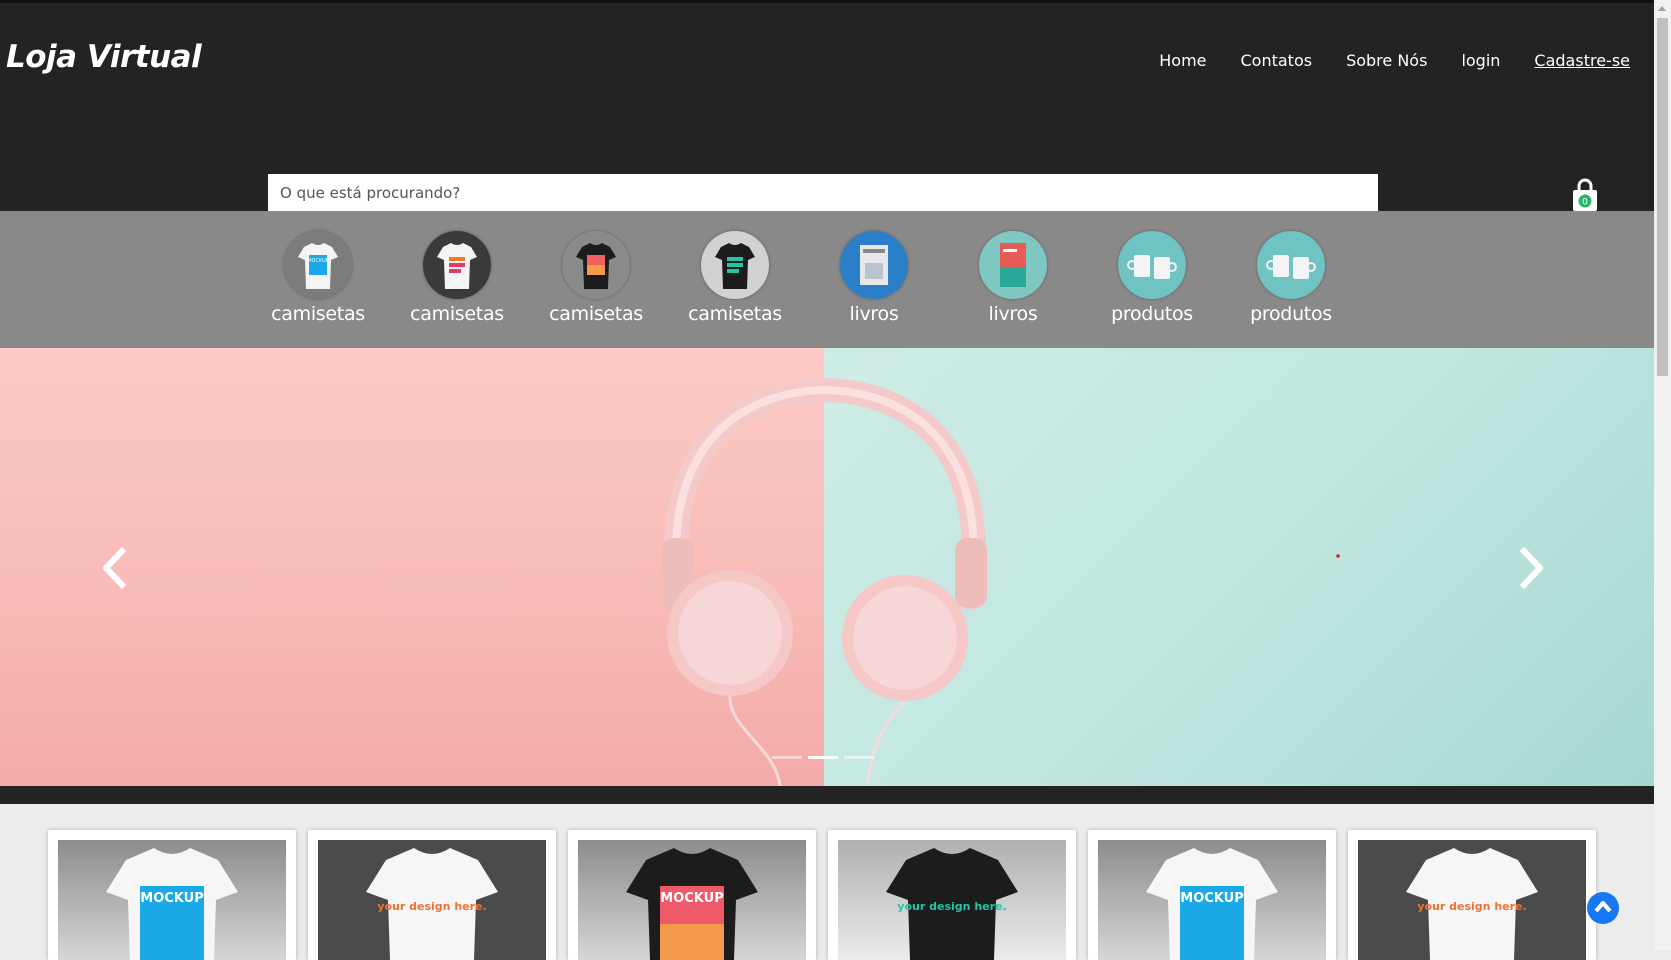 The height and width of the screenshot is (960, 1671). I want to click on chevron-left-icon, so click(115, 568).